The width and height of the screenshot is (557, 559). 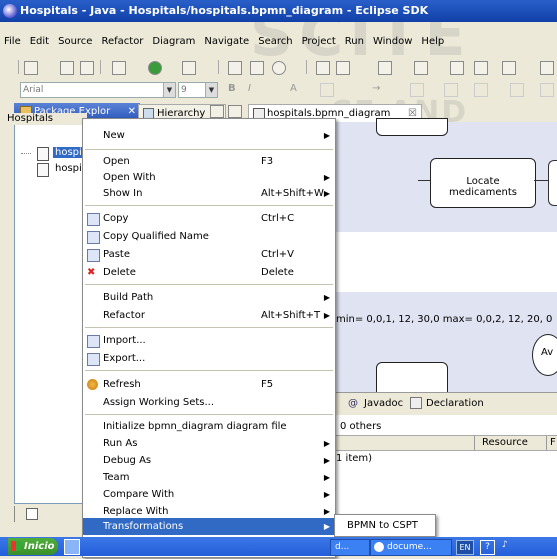 I want to click on back-icon, so click(x=481, y=68).